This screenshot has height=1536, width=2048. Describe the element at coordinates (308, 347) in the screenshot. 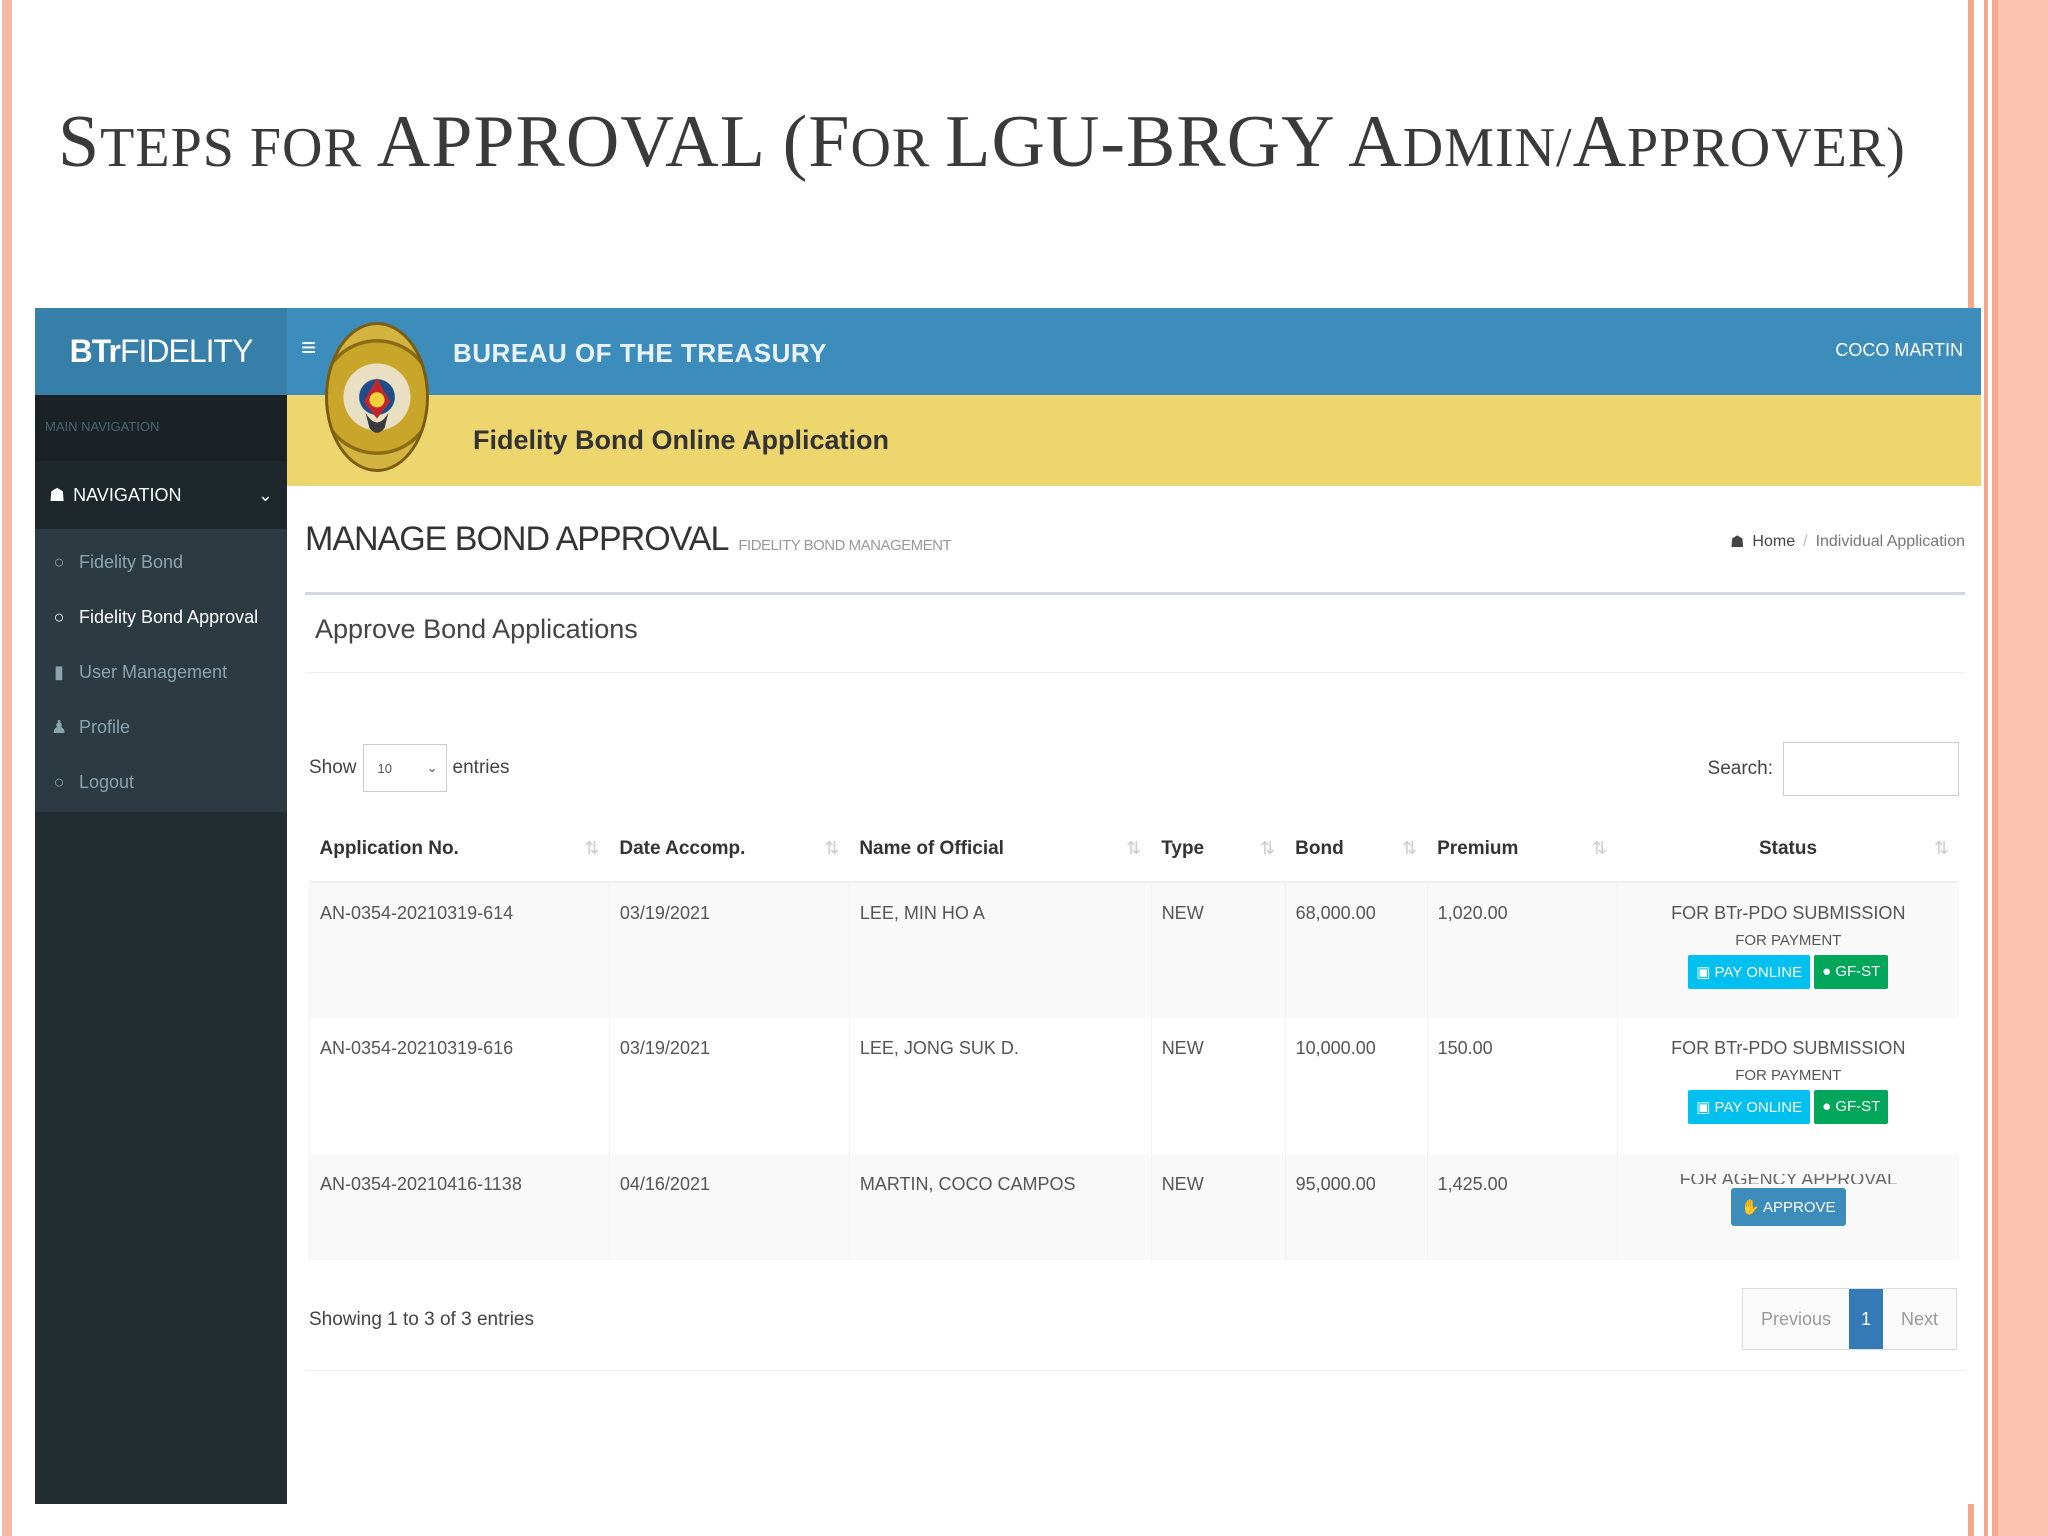

I see `menu-toggle-icon: ≡` at that location.